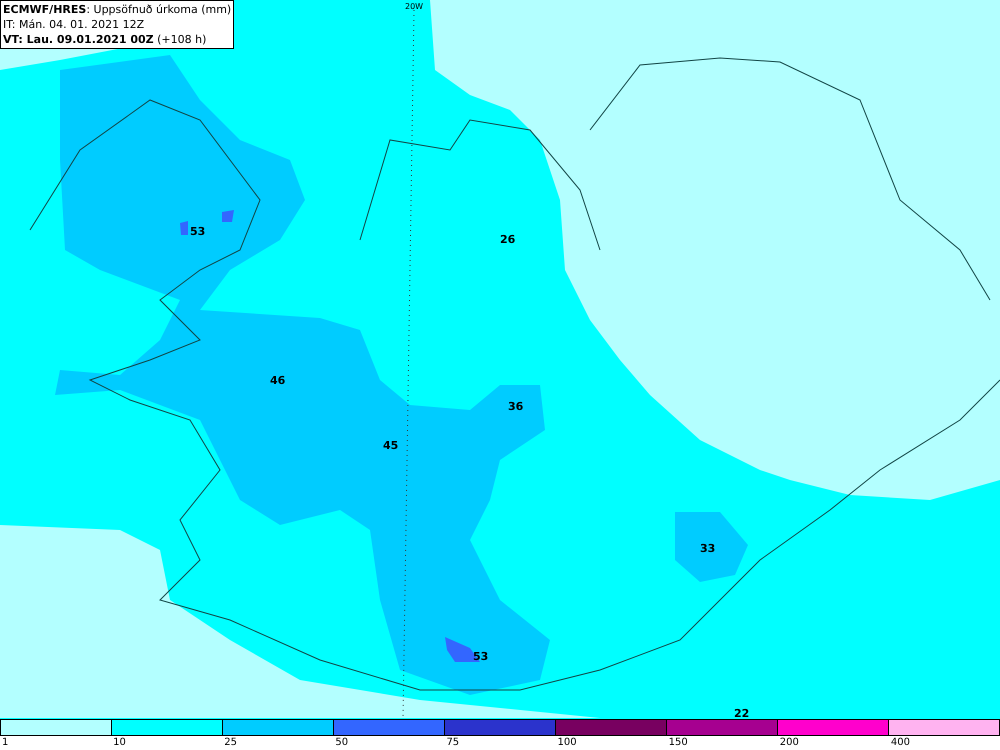  I want to click on precipitation-value: 26, so click(508, 239).